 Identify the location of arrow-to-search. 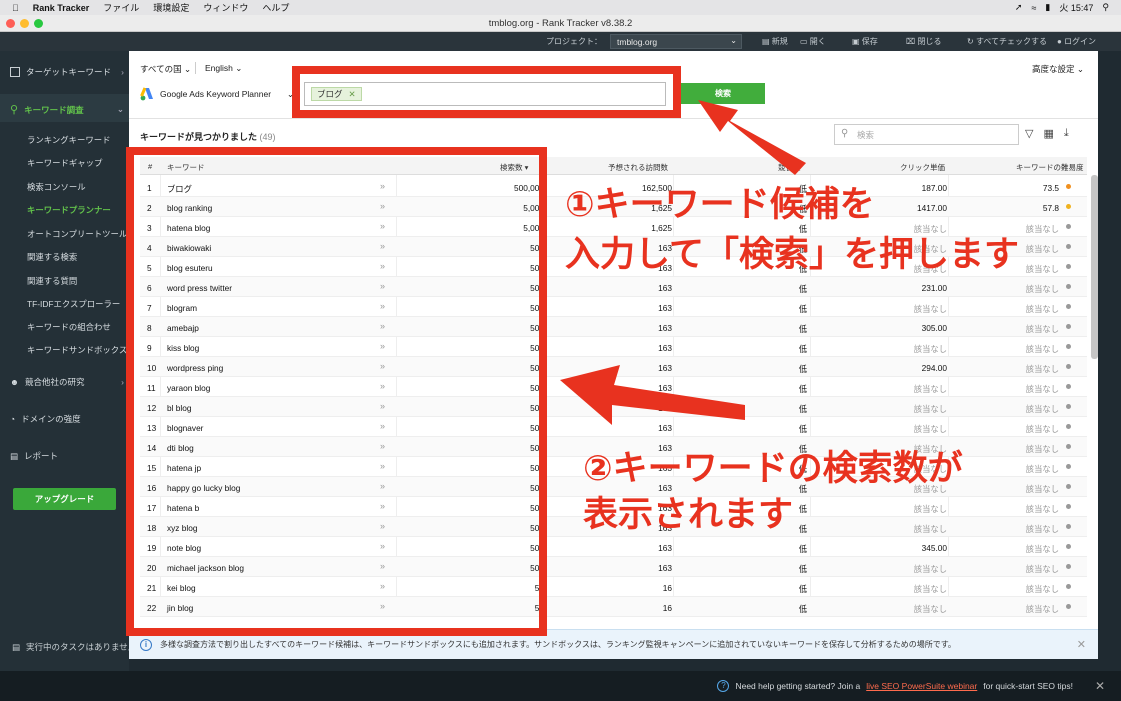
(752, 137).